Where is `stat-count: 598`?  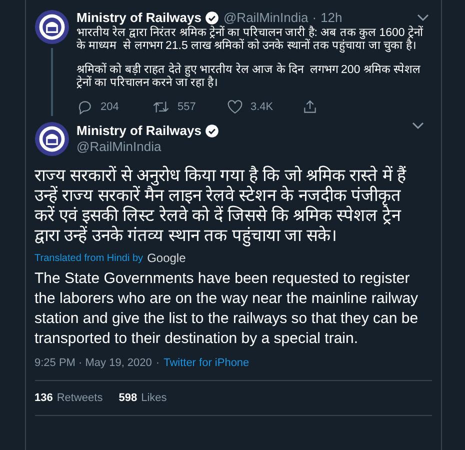 stat-count: 598 is located at coordinates (128, 398).